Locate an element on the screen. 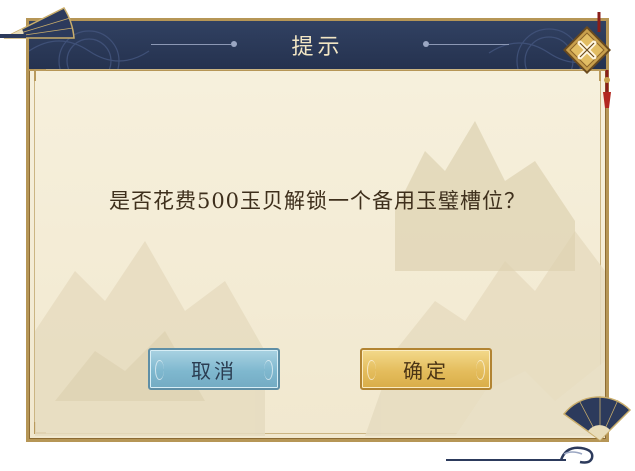 Image resolution: width=635 pixels, height=471 pixels. cancel-button: 取消 is located at coordinates (214, 369).